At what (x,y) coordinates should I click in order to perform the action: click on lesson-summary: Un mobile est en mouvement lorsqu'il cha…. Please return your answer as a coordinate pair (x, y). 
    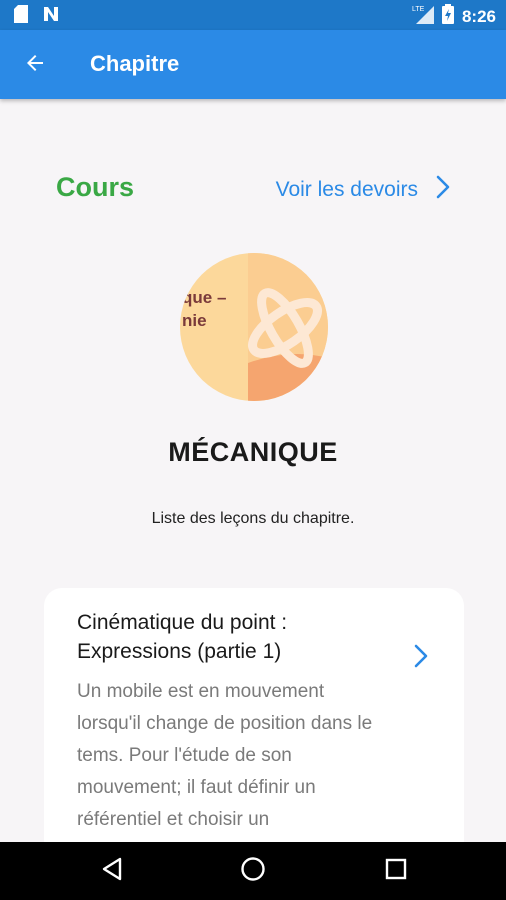
    Looking at the image, I should click on (225, 755).